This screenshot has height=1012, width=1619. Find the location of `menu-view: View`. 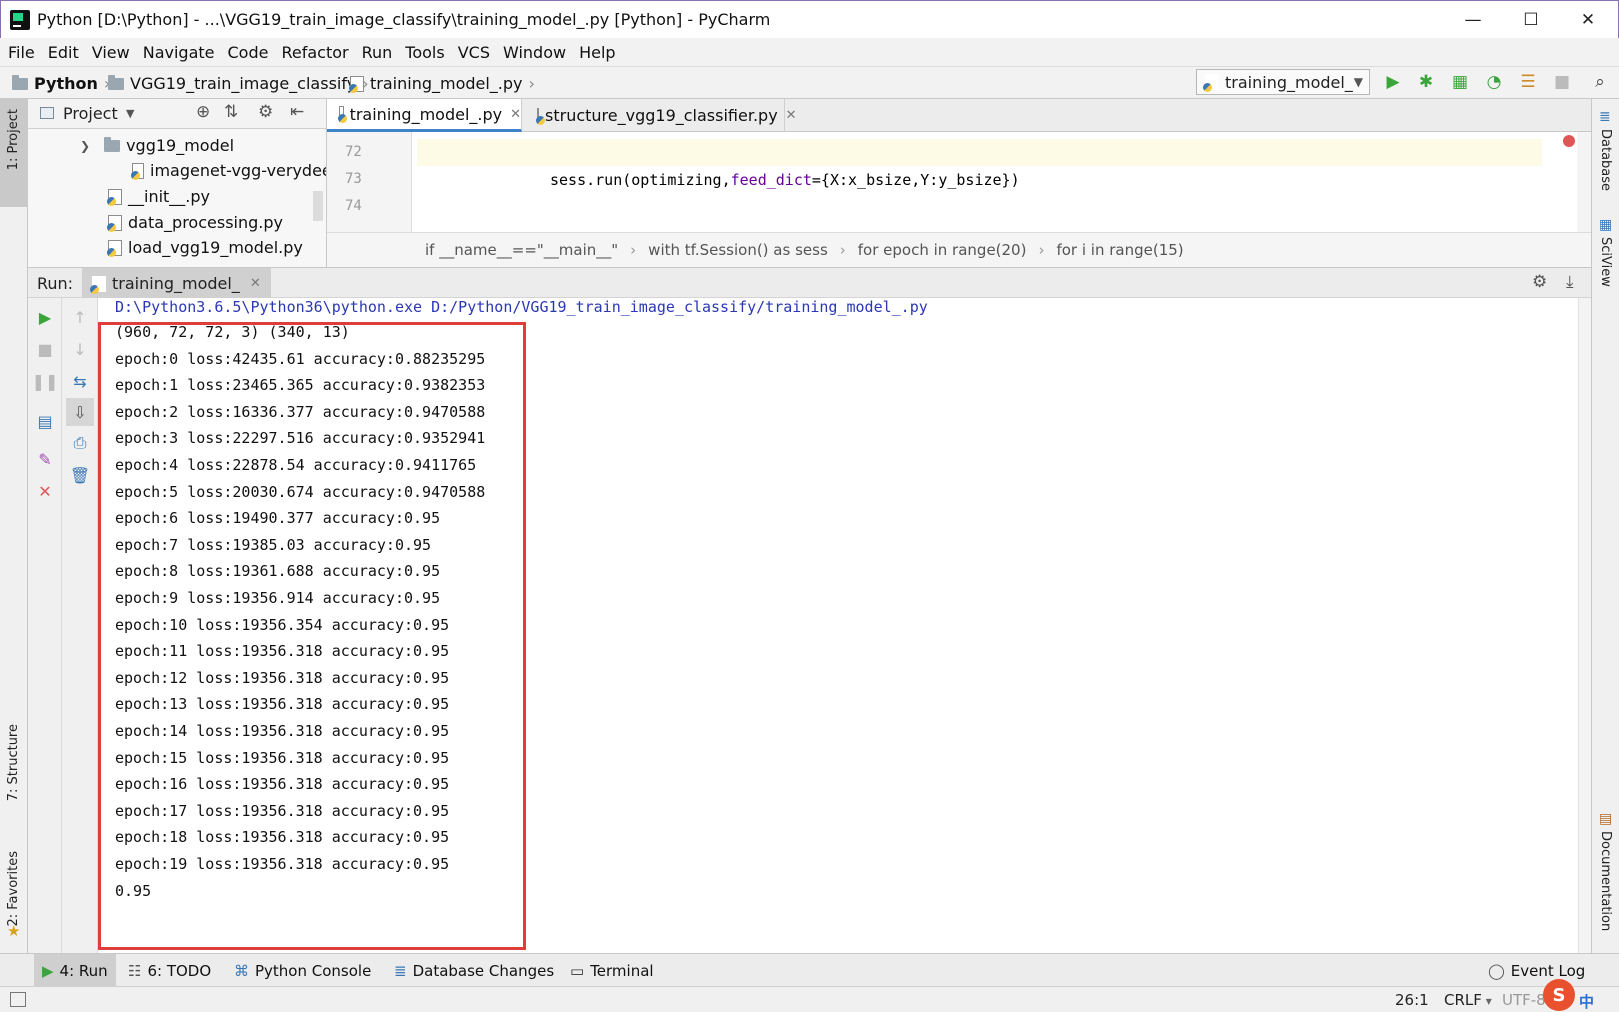

menu-view: View is located at coordinates (111, 52).